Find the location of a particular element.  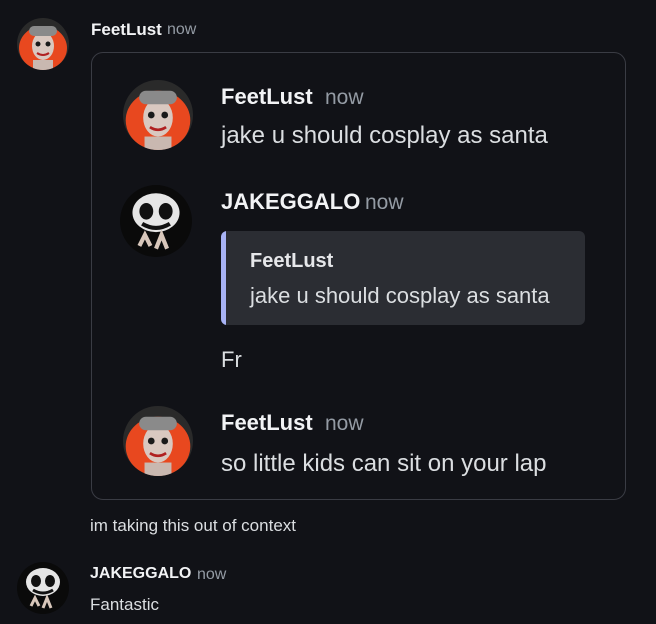

message-text: Fantastic is located at coordinates (124, 604).